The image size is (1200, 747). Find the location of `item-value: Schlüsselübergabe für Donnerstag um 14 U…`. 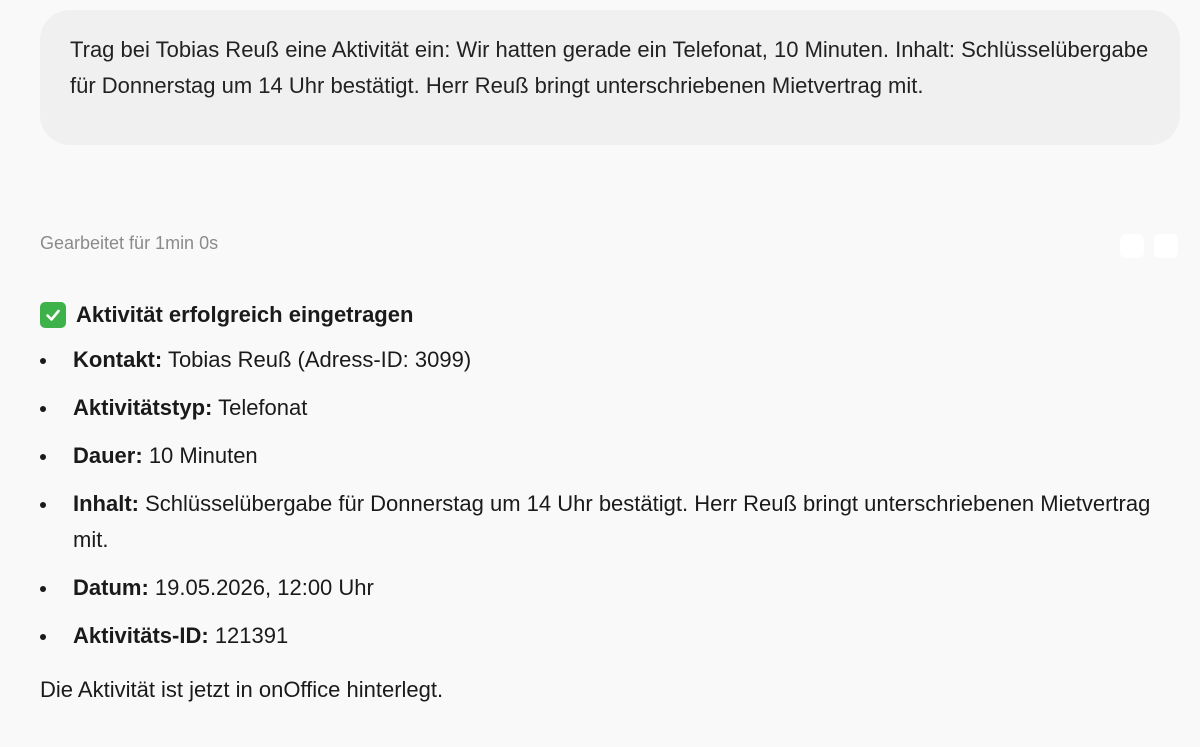

item-value: Schlüsselübergabe für Donnerstag um 14 U… is located at coordinates (612, 521).